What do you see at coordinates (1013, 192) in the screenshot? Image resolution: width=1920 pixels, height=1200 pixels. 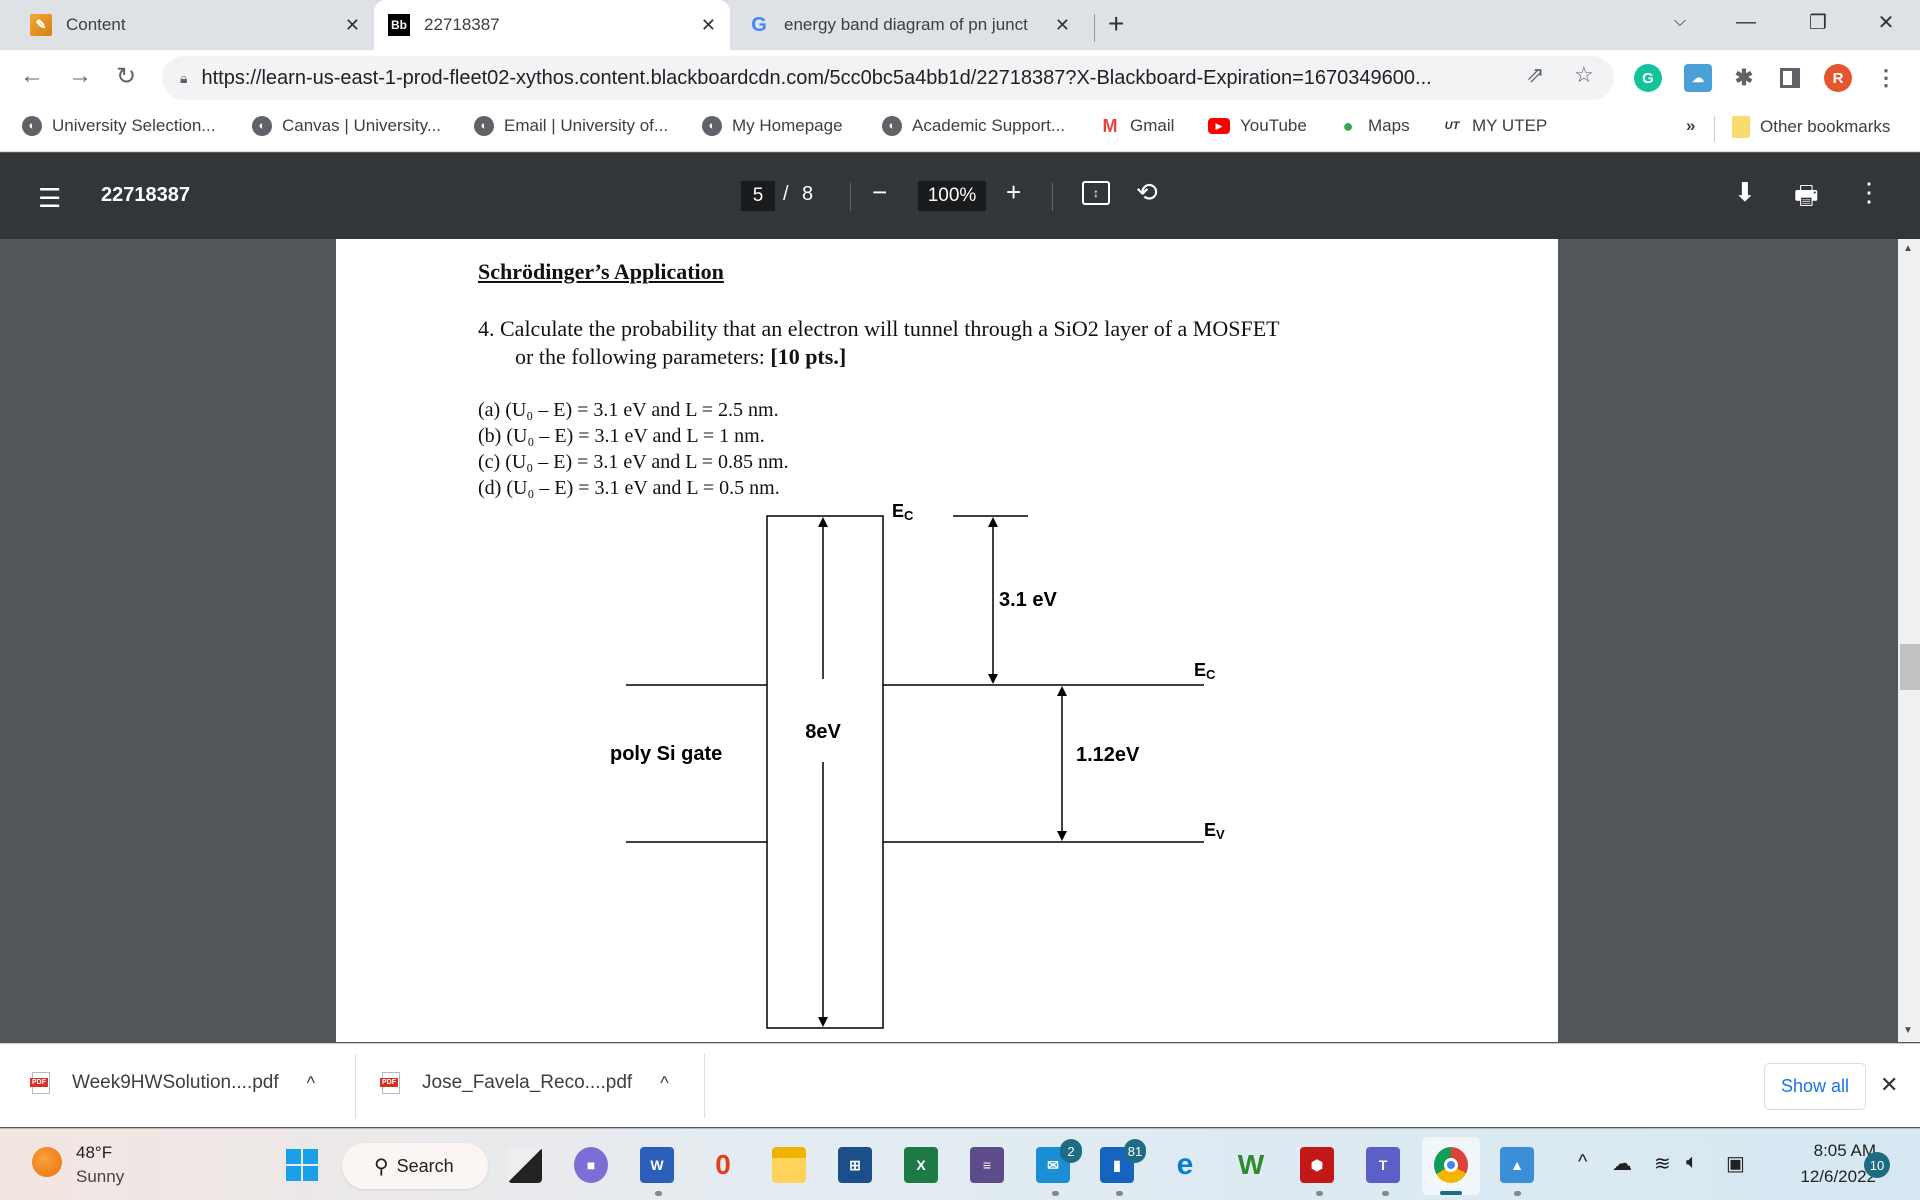 I see `zoom-in-button: +` at bounding box center [1013, 192].